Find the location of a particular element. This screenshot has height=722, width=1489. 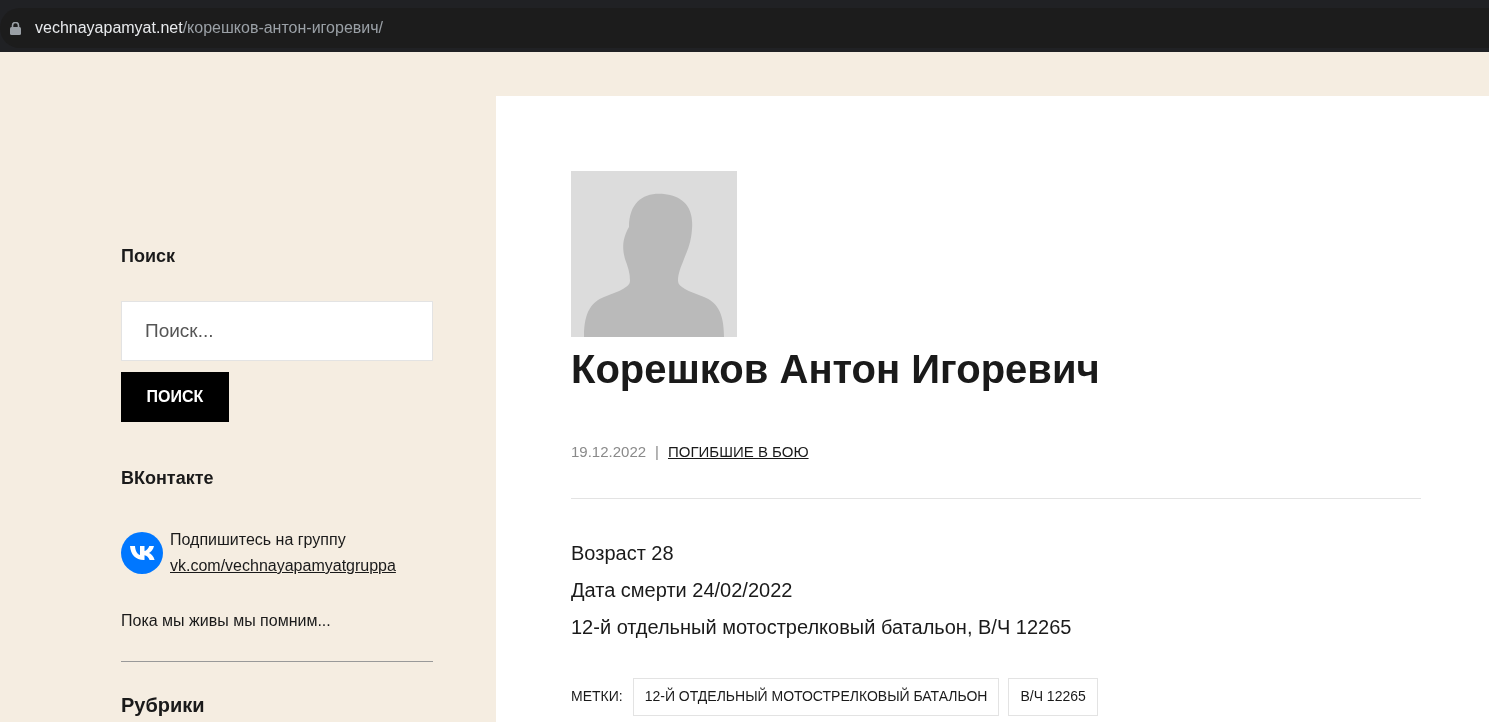

tags-label: МЕТКИ: is located at coordinates (597, 696).